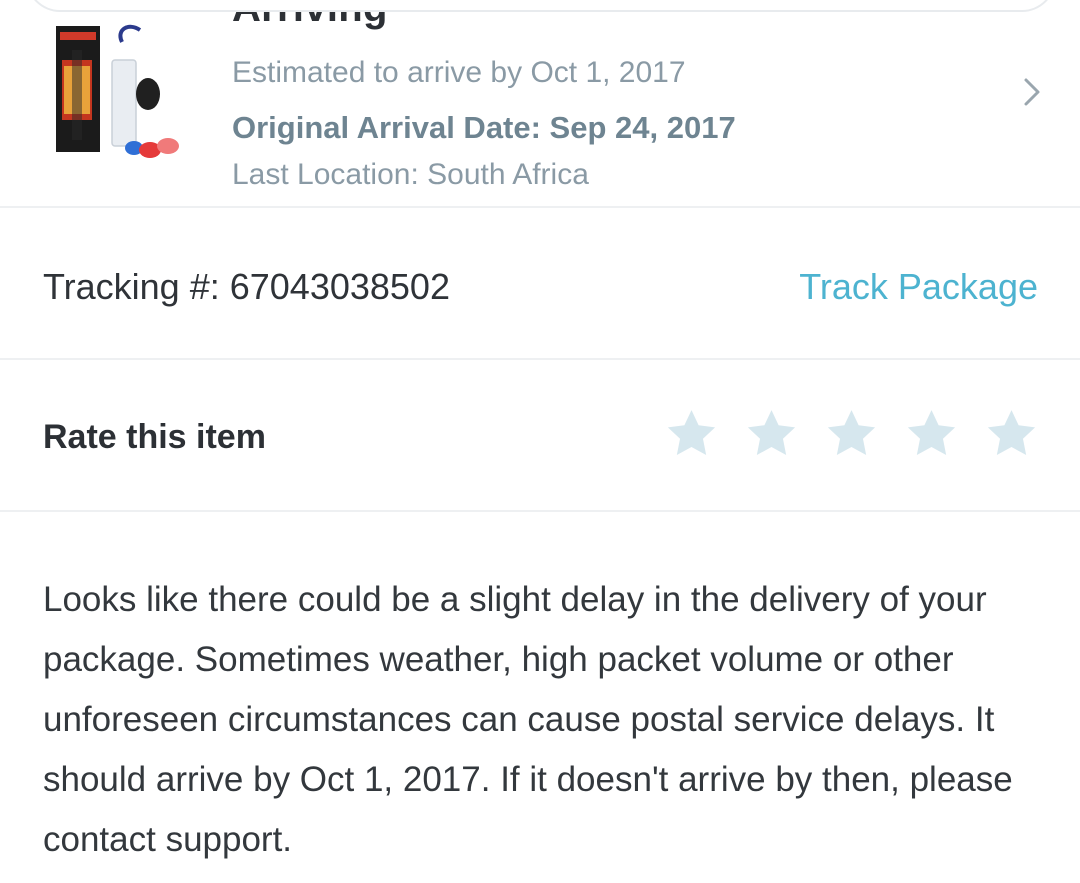 The height and width of the screenshot is (883, 1080). Describe the element at coordinates (541, 6) in the screenshot. I see `card-edge` at that location.